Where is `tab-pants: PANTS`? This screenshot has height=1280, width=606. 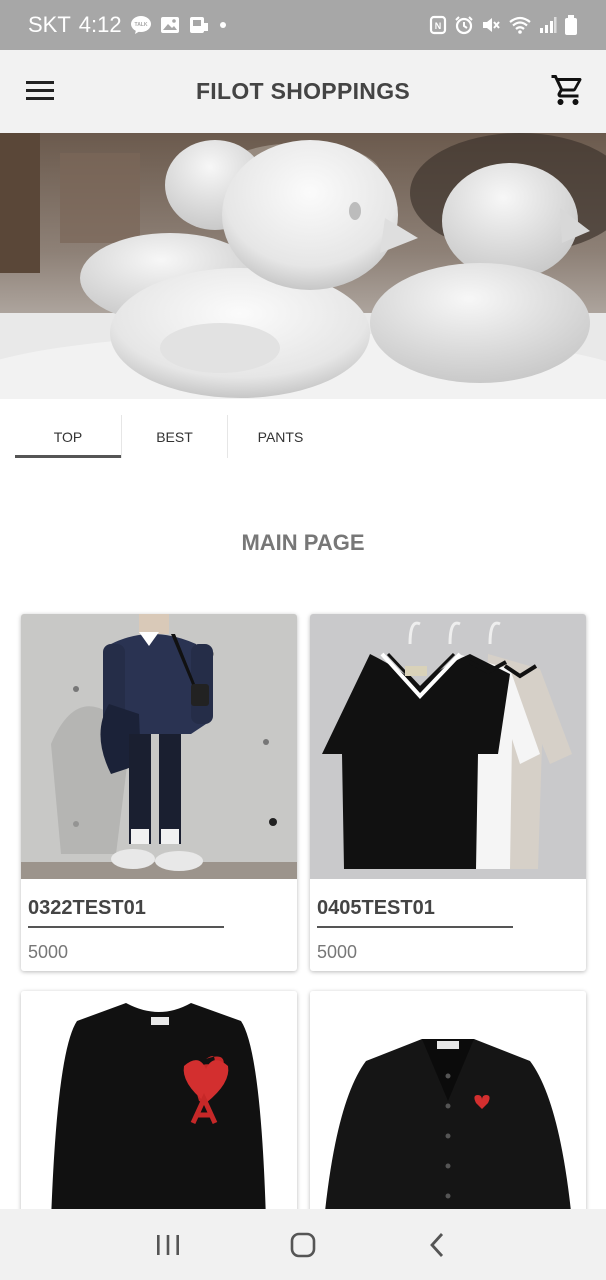 tab-pants: PANTS is located at coordinates (280, 436).